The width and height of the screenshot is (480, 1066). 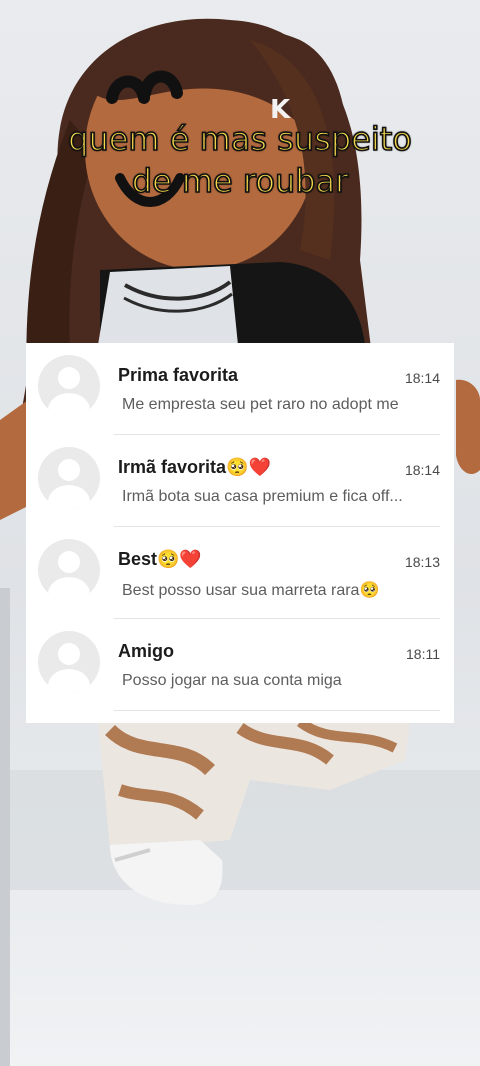 I want to click on chat-name: Irmã favorita🥺❤️, so click(x=194, y=467).